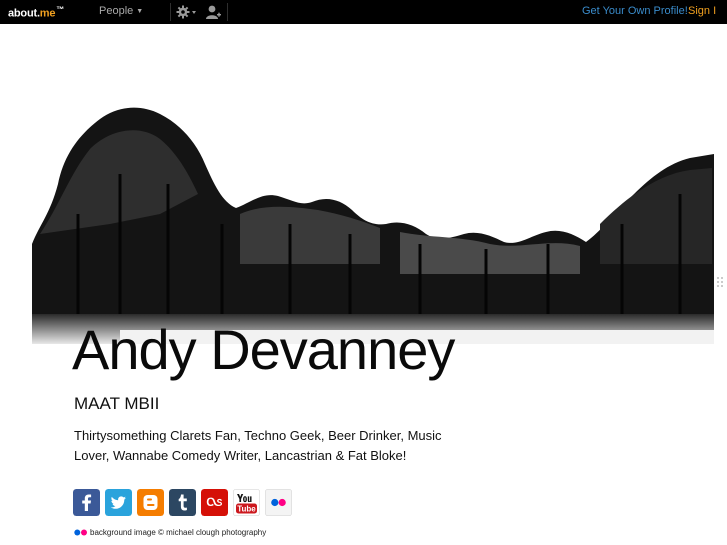 This screenshot has width=727, height=545. I want to click on lastfm-icon, so click(214, 502).